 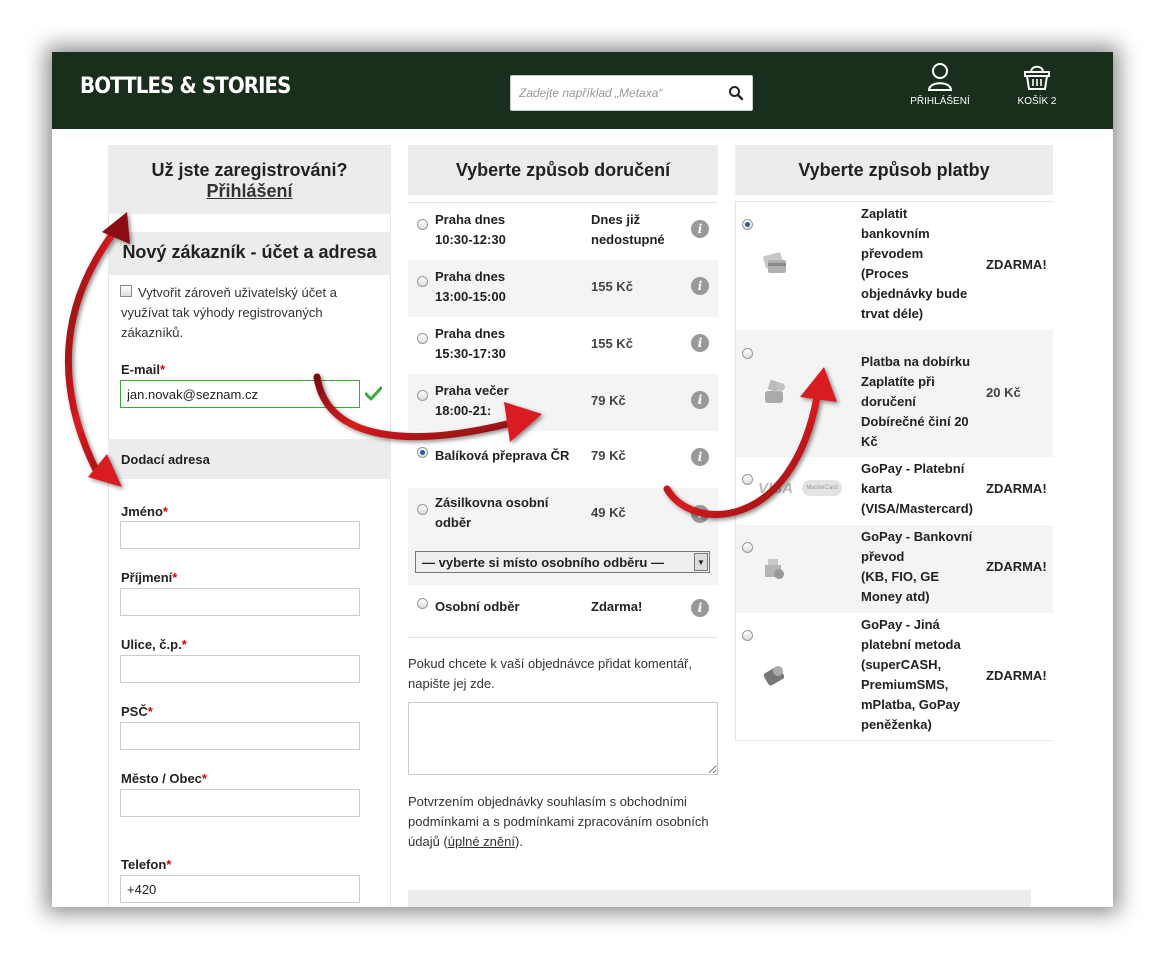 I want to click on basket-icon, so click(x=1037, y=77).